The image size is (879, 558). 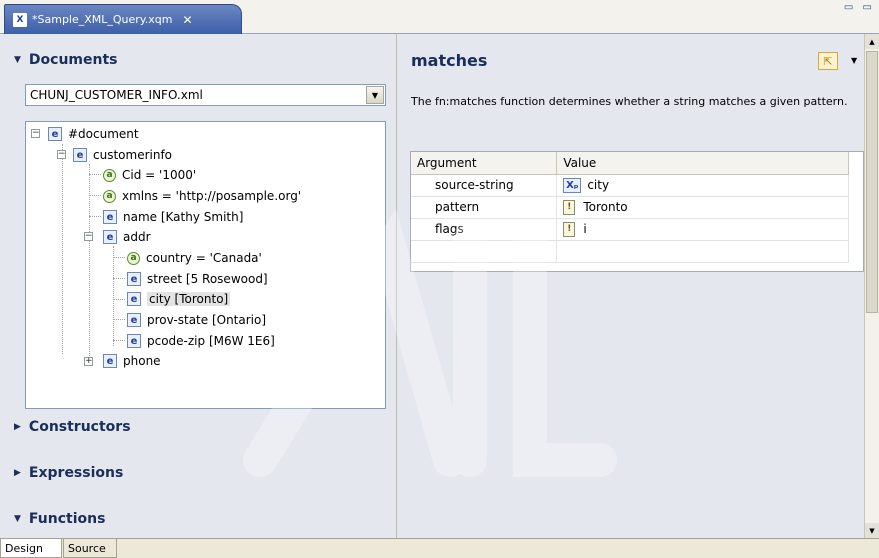 What do you see at coordinates (484, 251) in the screenshot?
I see `argument-cell` at bounding box center [484, 251].